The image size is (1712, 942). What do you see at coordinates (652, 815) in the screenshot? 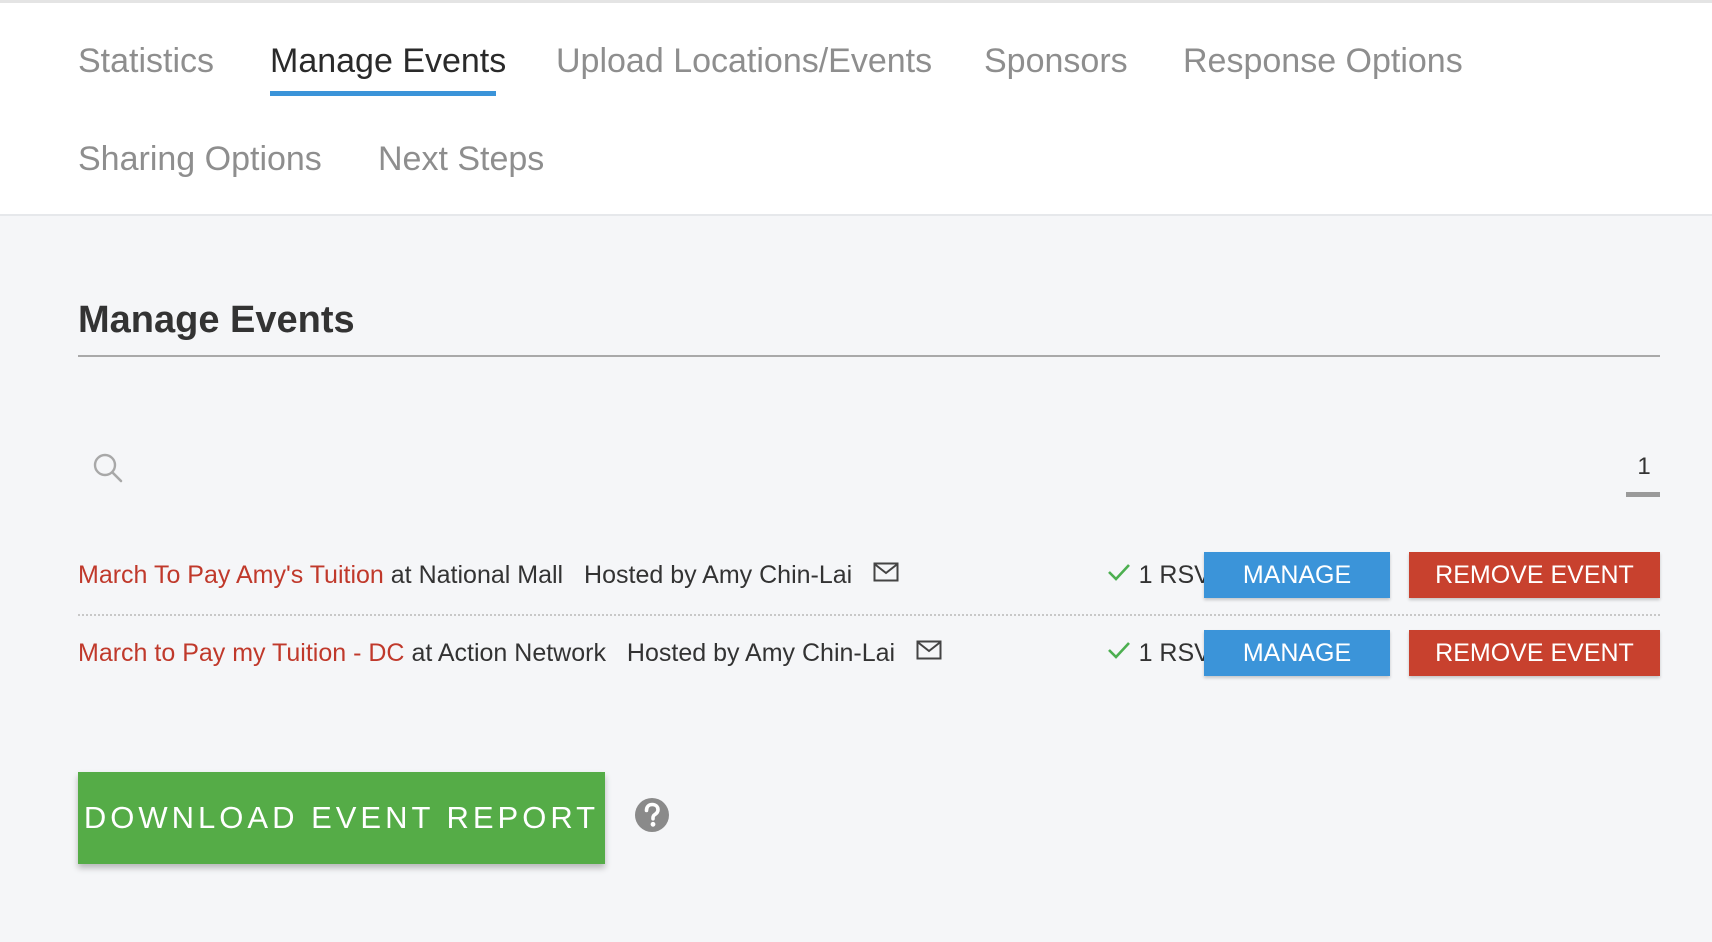
I see `question-circle-icon` at bounding box center [652, 815].